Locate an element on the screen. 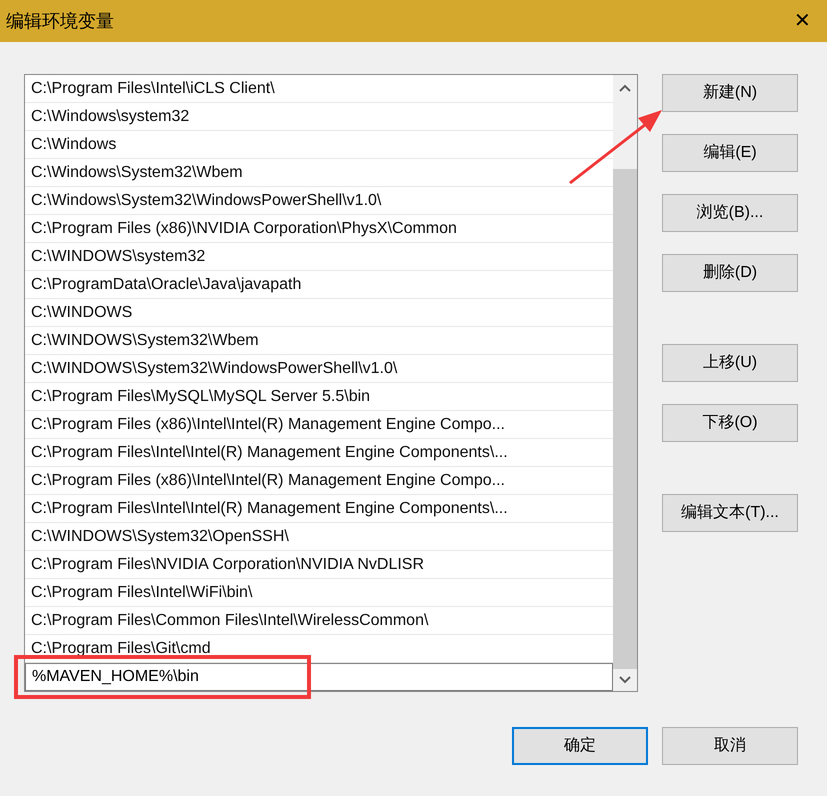 The height and width of the screenshot is (796, 827). scrollbar is located at coordinates (625, 383).